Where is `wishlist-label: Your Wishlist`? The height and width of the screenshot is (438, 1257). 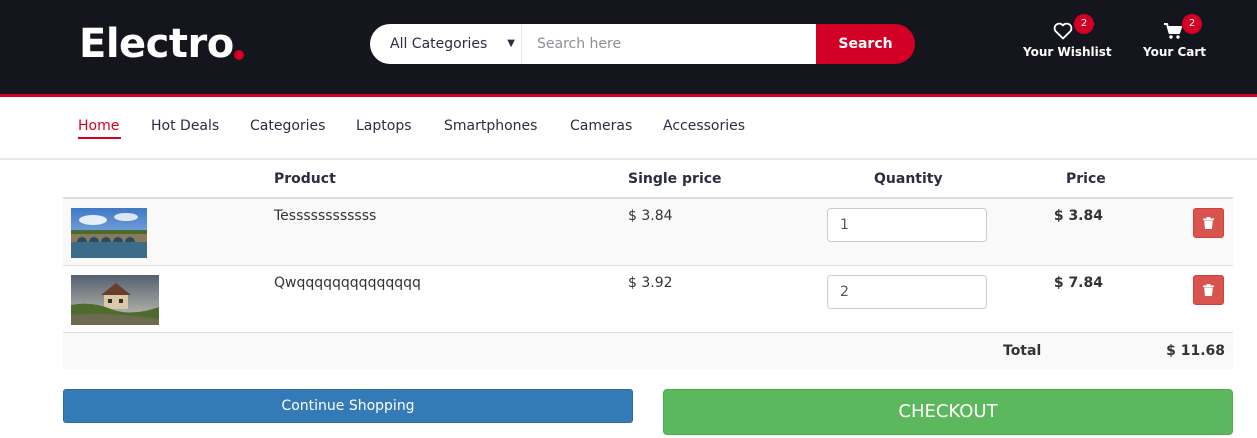 wishlist-label: Your Wishlist is located at coordinates (1067, 52).